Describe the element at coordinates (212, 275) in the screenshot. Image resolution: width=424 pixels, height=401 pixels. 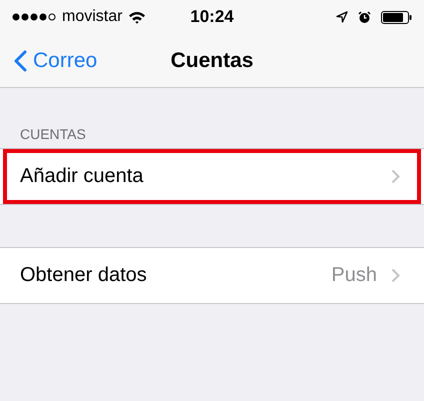
I see `settings-row: Obtener datos Push` at that location.